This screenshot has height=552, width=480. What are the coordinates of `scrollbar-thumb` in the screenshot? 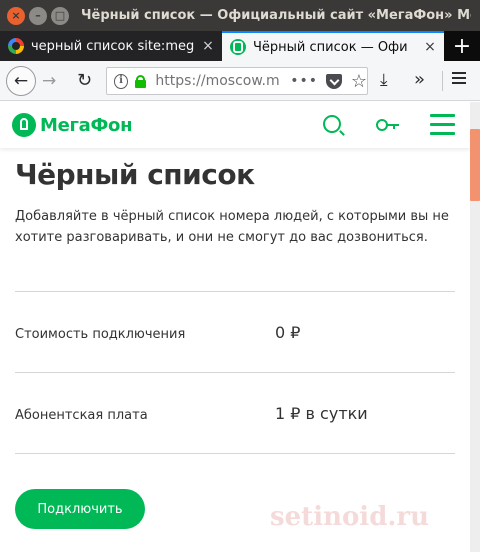 It's located at (475, 165).